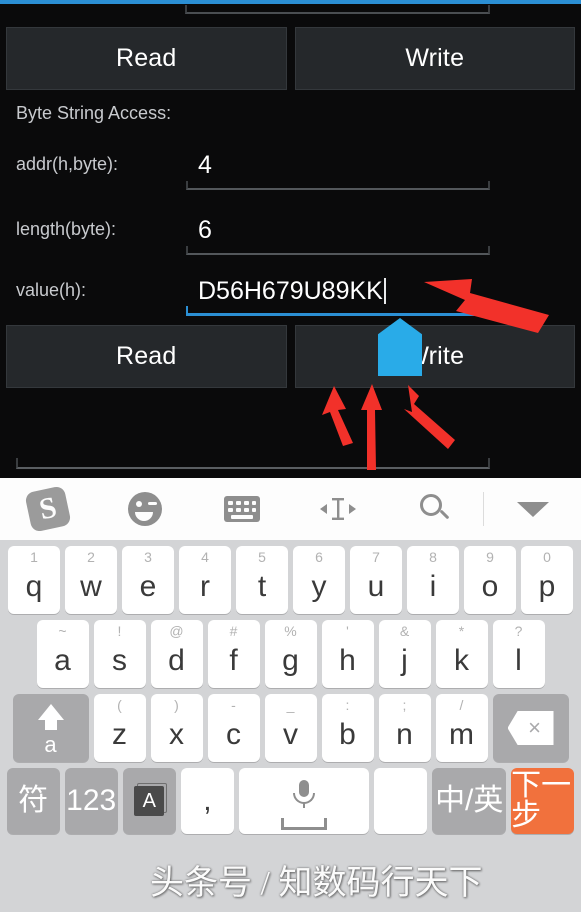 Image resolution: width=581 pixels, height=912 pixels. I want to click on key-j: & j, so click(404, 654).